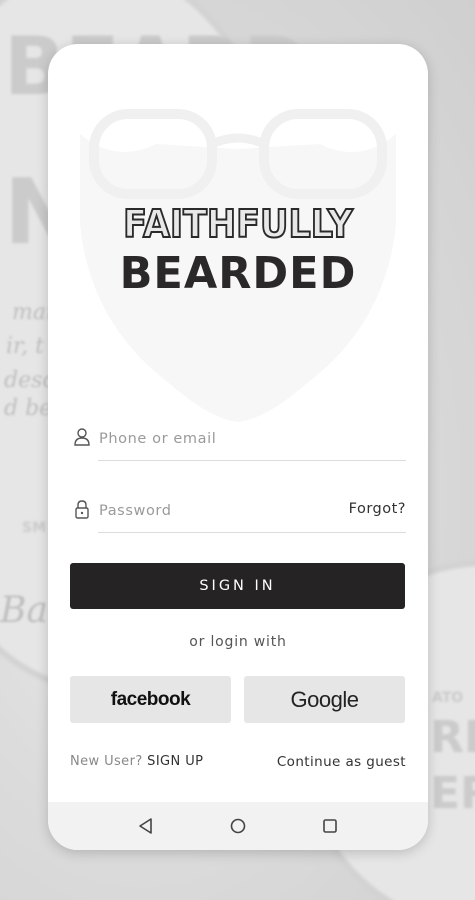 The height and width of the screenshot is (900, 475). Describe the element at coordinates (82, 509) in the screenshot. I see `lock-icon` at that location.